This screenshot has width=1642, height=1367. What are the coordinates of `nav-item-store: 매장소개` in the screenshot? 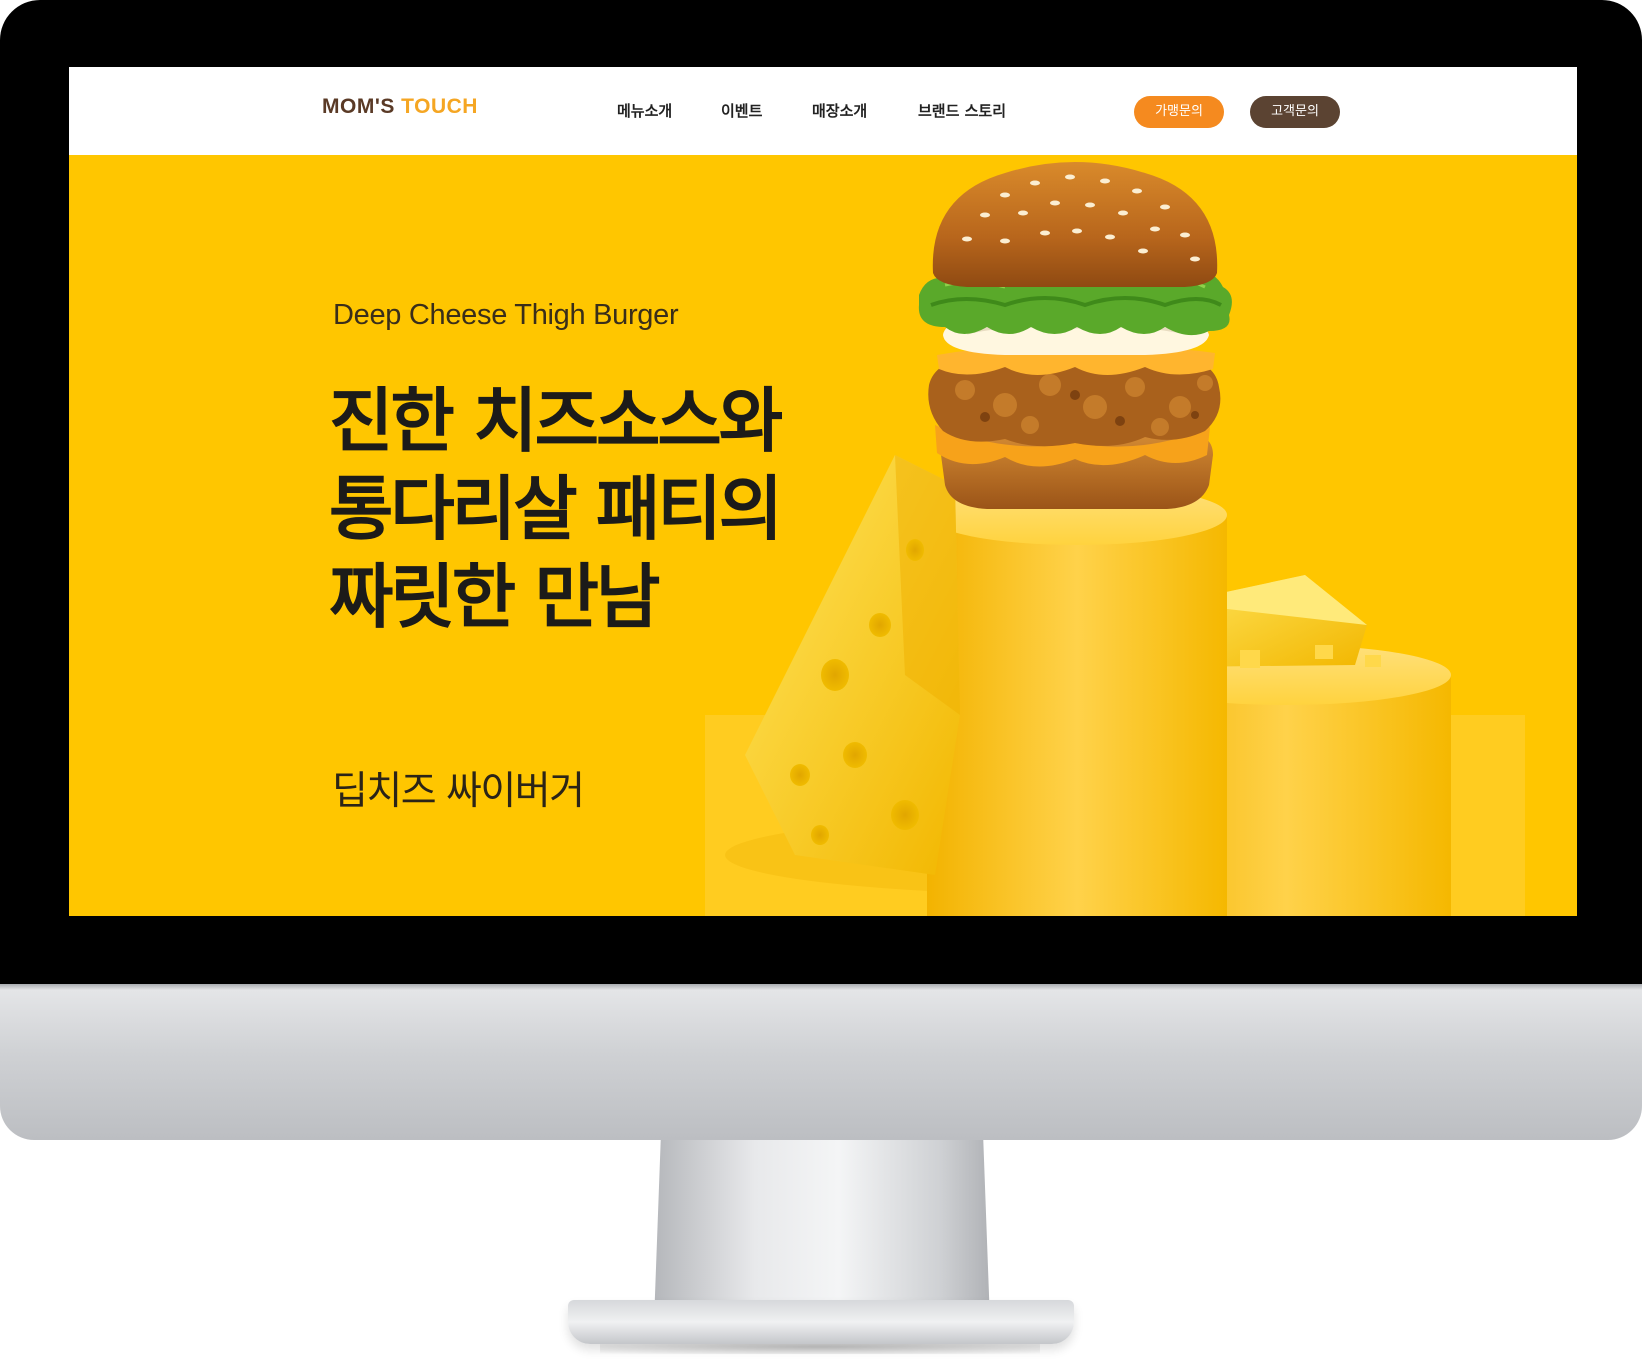 It's located at (839, 110).